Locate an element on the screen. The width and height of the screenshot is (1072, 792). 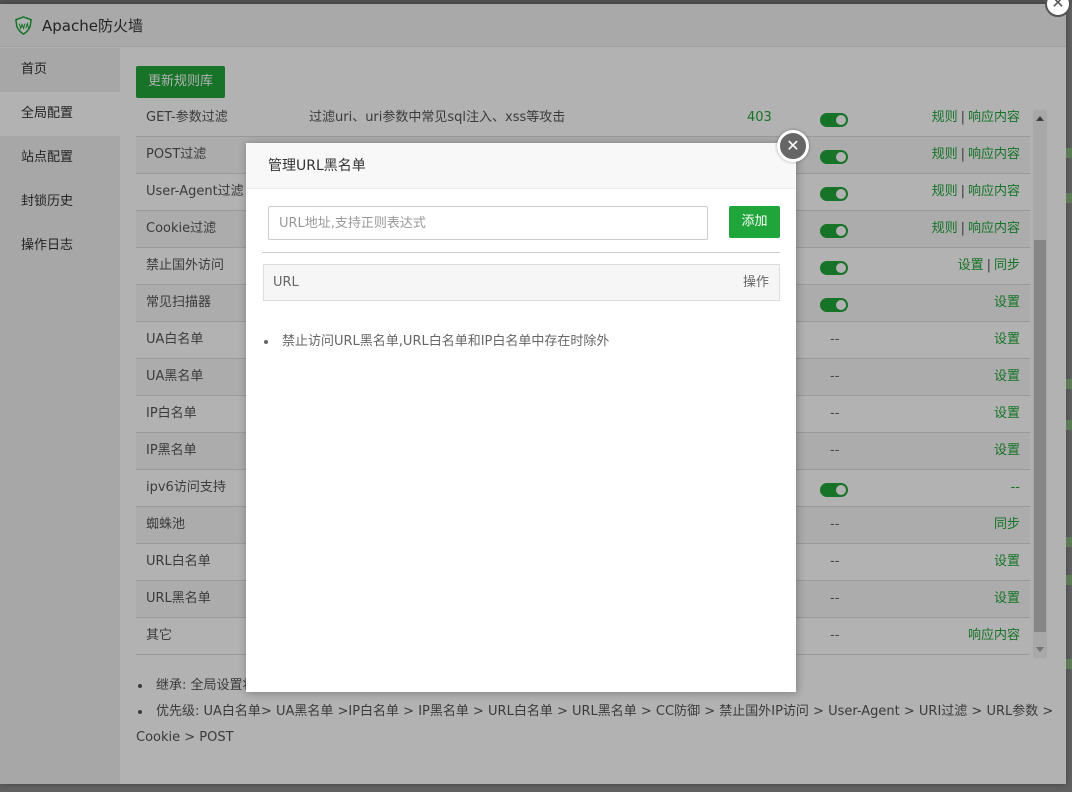
dialog-note: 禁止访问URL黑名单,URL白名单和IP白名单中存在时除外 is located at coordinates (435, 342).